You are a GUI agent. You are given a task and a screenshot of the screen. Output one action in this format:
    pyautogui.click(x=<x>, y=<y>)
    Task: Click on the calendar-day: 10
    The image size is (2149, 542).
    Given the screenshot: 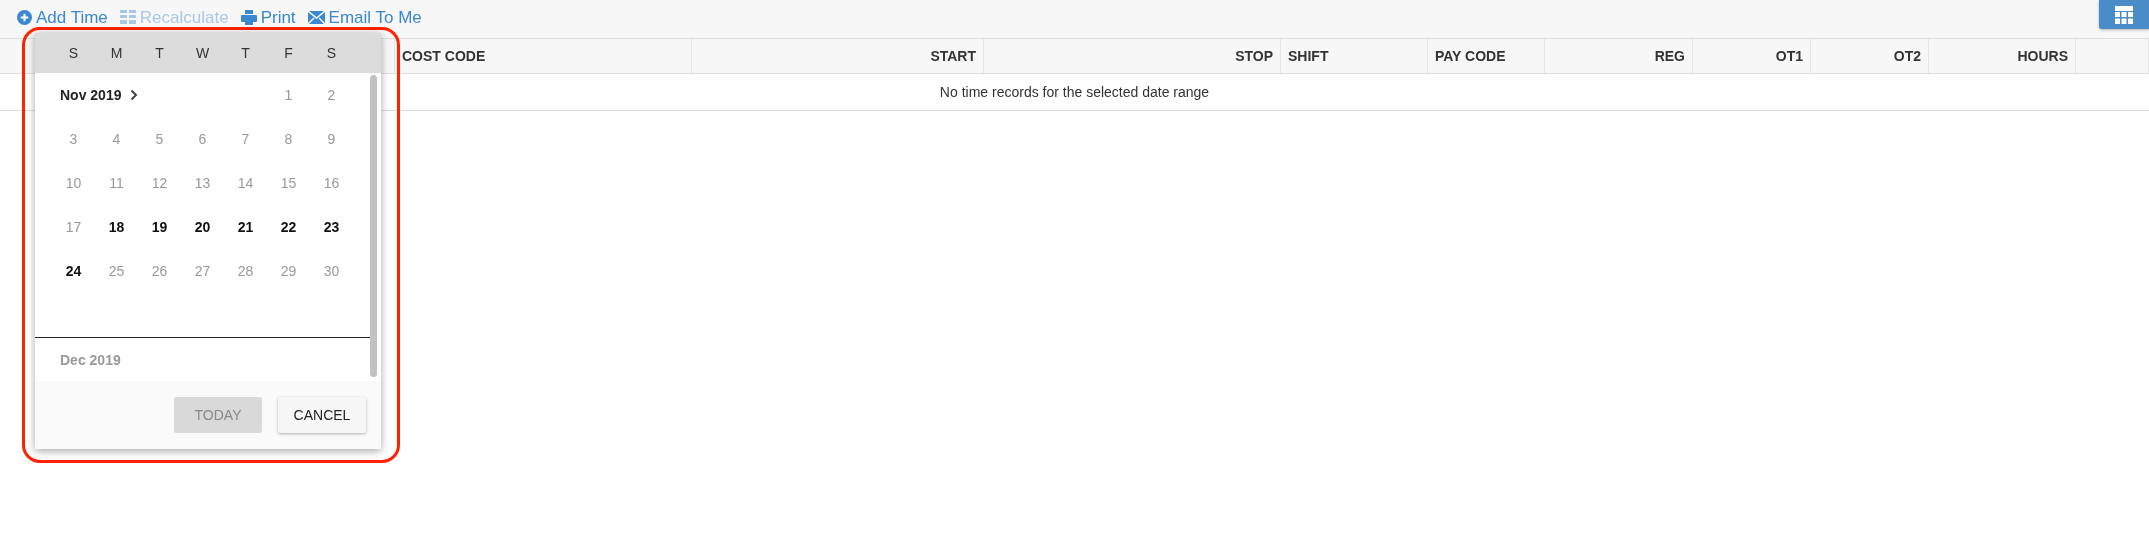 What is the action you would take?
    pyautogui.click(x=73, y=183)
    